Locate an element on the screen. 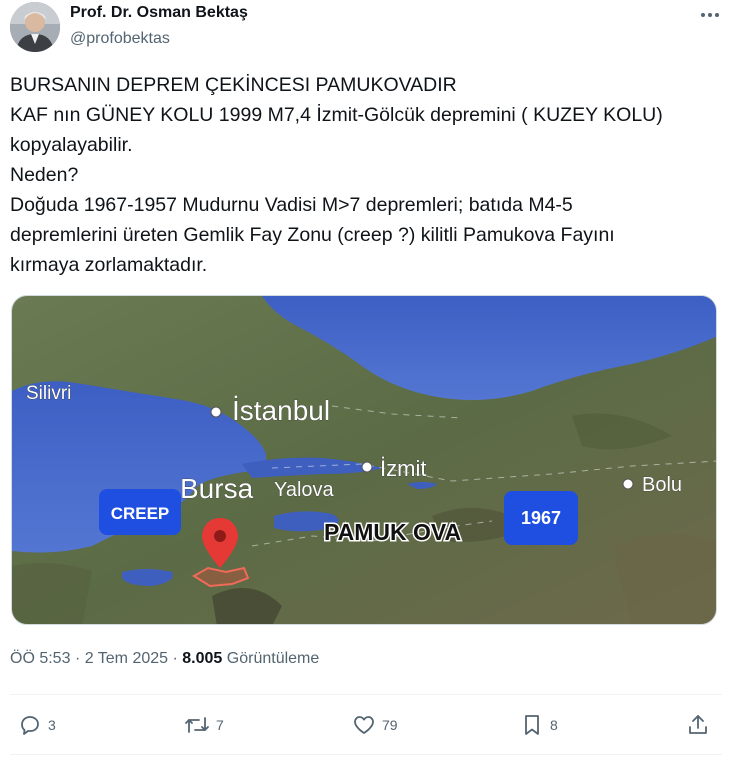 The width and height of the screenshot is (737, 768). map-label-istanbul: İstanbul is located at coordinates (281, 410).